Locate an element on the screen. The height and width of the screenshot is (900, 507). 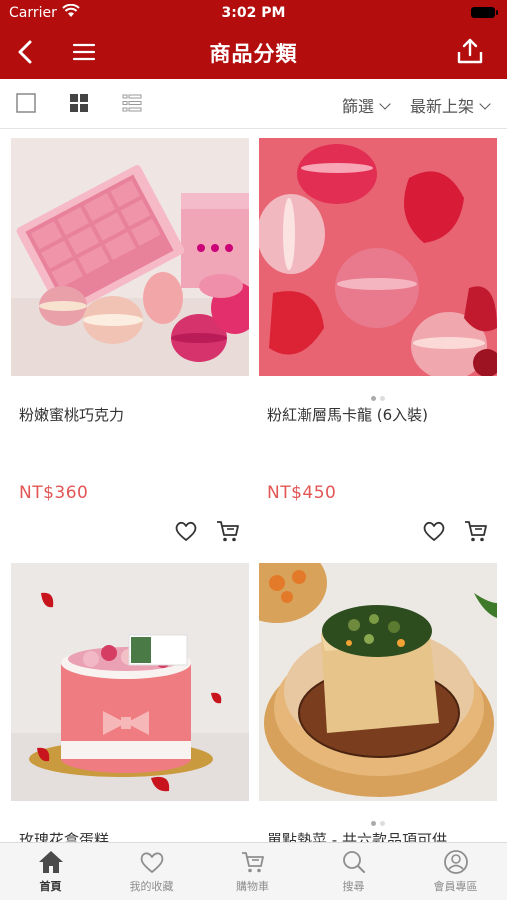
status-bar: Carrier 3:02 PM is located at coordinates (253, 13).